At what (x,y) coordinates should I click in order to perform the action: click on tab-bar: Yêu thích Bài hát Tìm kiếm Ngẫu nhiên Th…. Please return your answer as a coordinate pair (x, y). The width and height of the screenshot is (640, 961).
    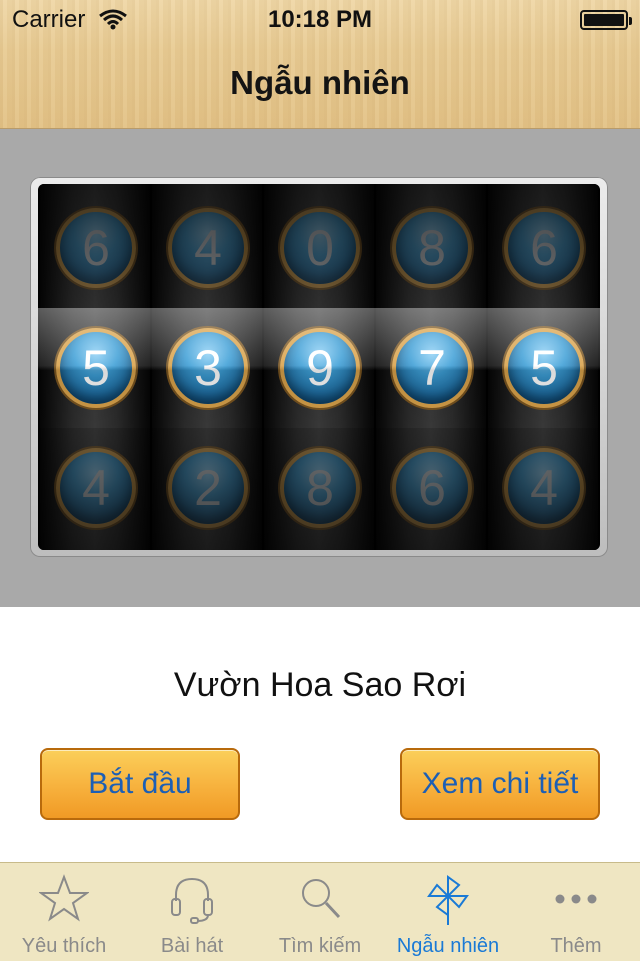
    Looking at the image, I should click on (320, 911).